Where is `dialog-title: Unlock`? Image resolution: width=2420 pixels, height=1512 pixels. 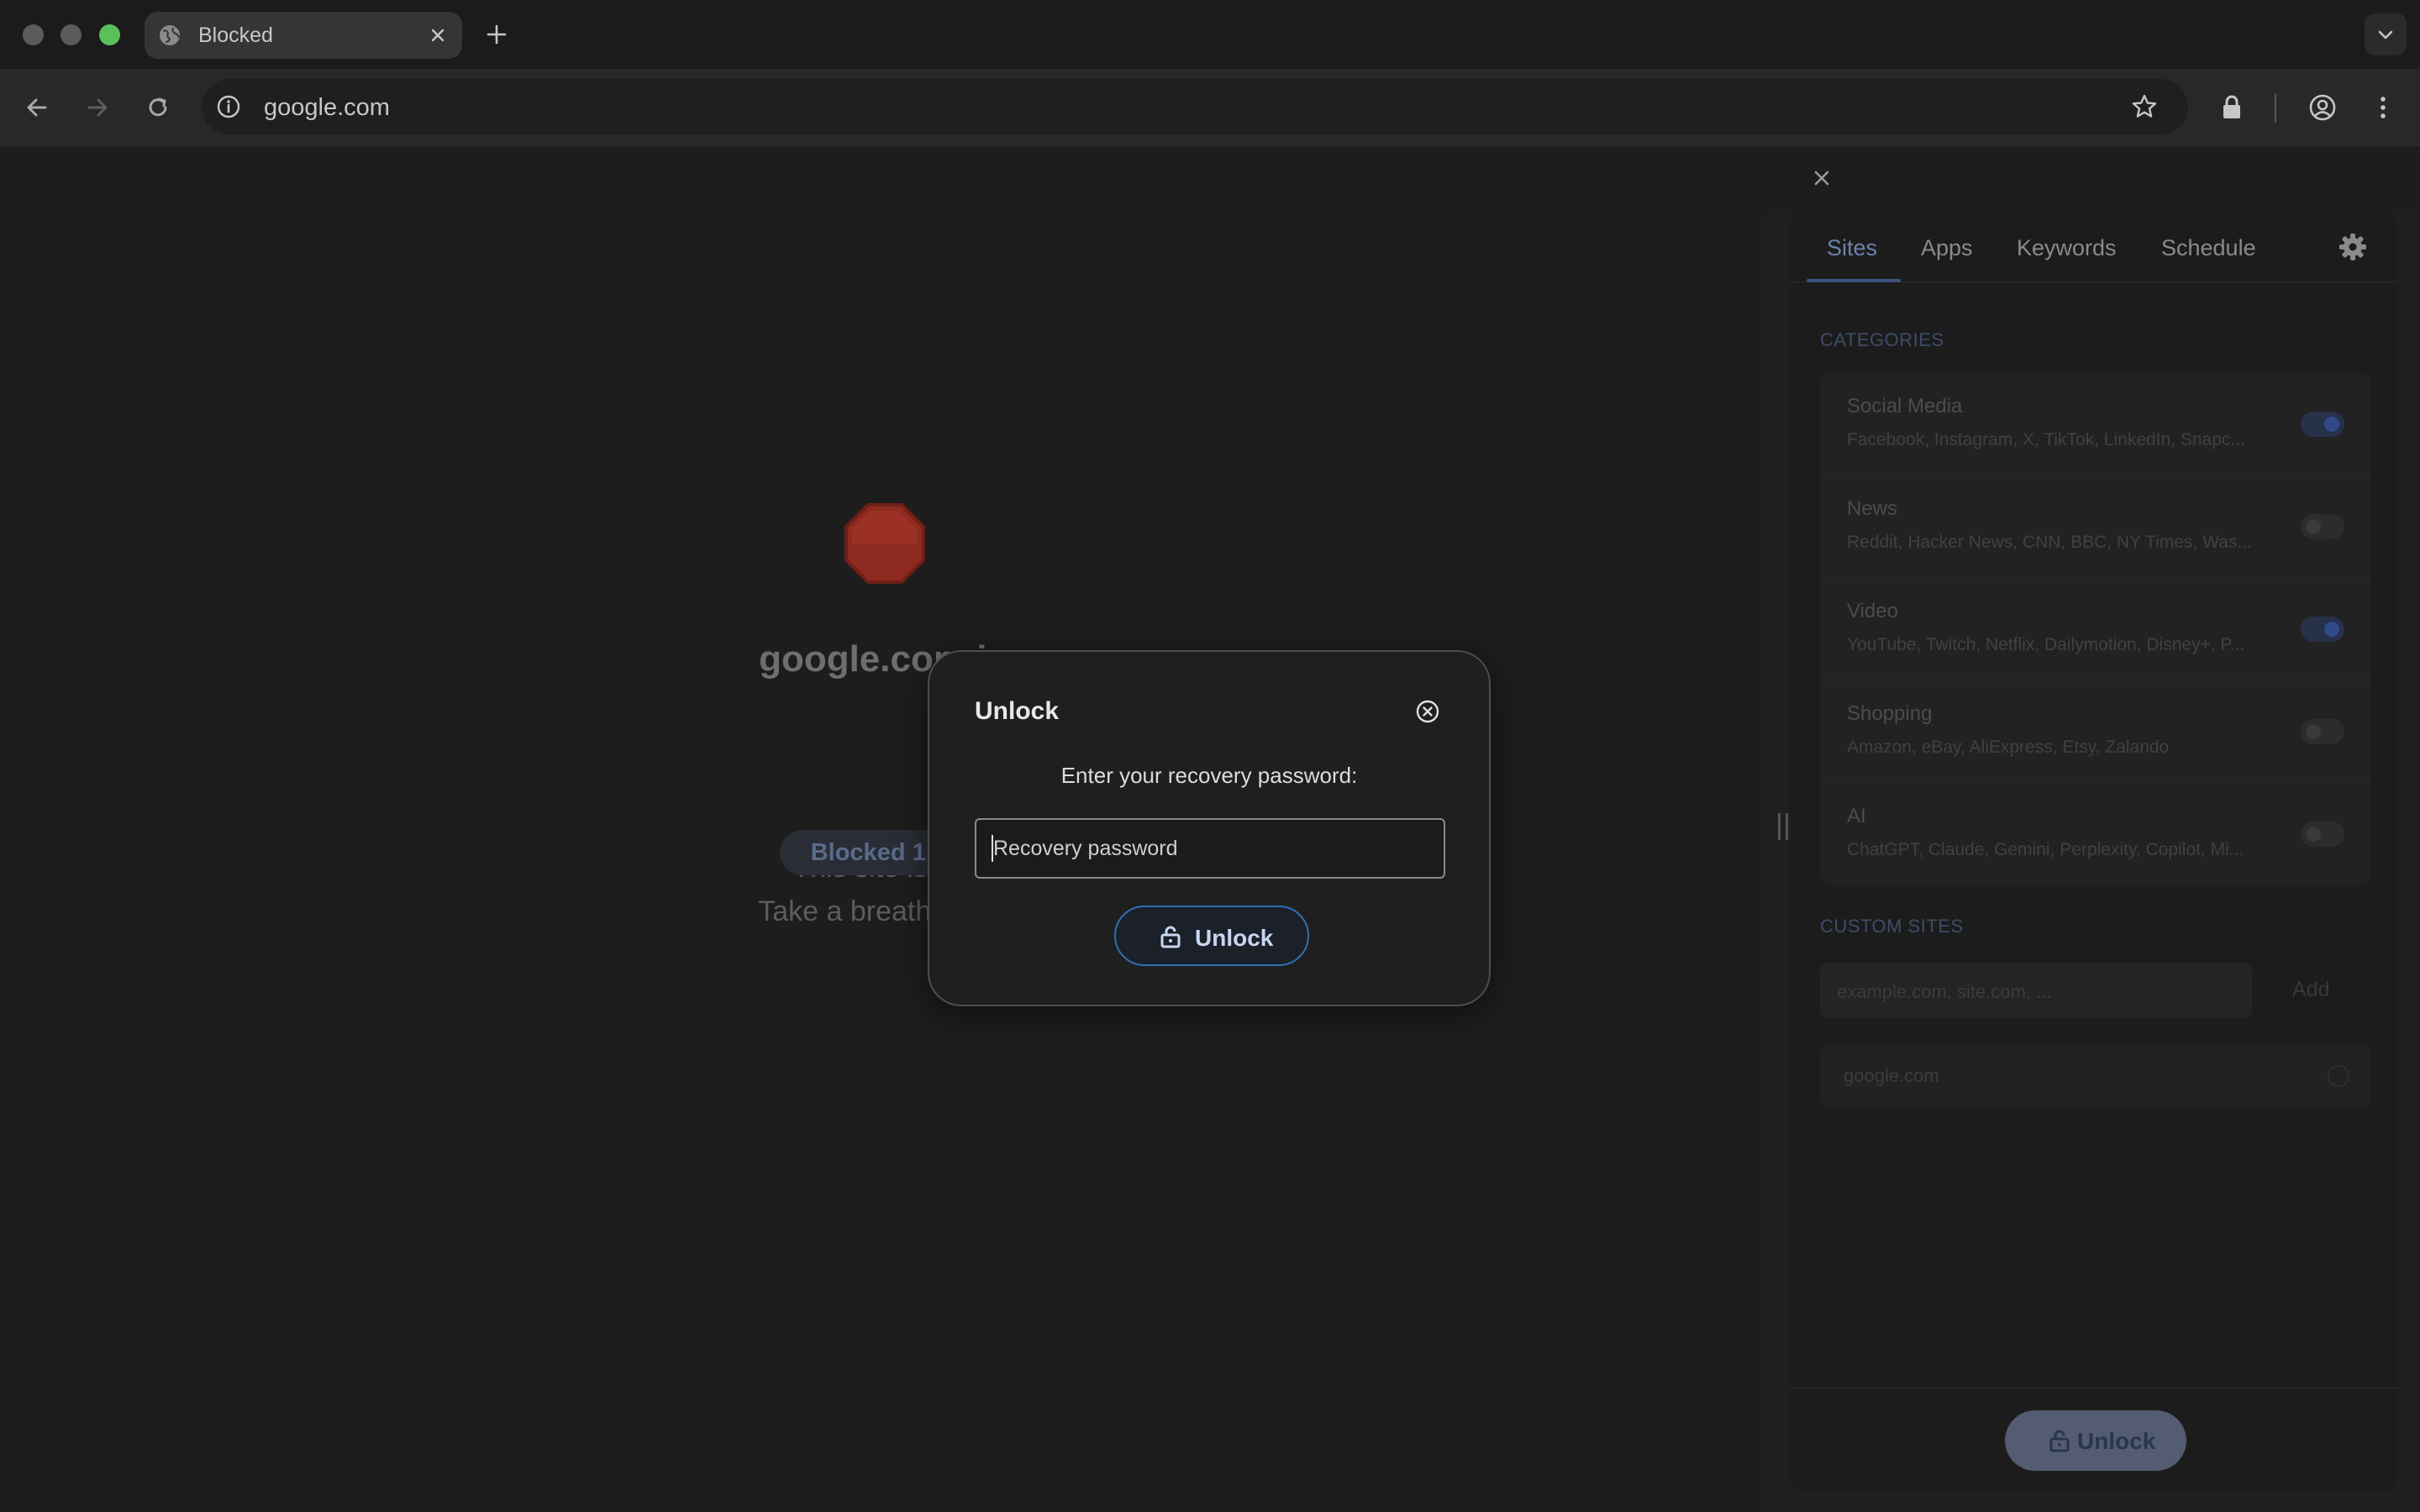
dialog-title: Unlock is located at coordinates (1018, 711).